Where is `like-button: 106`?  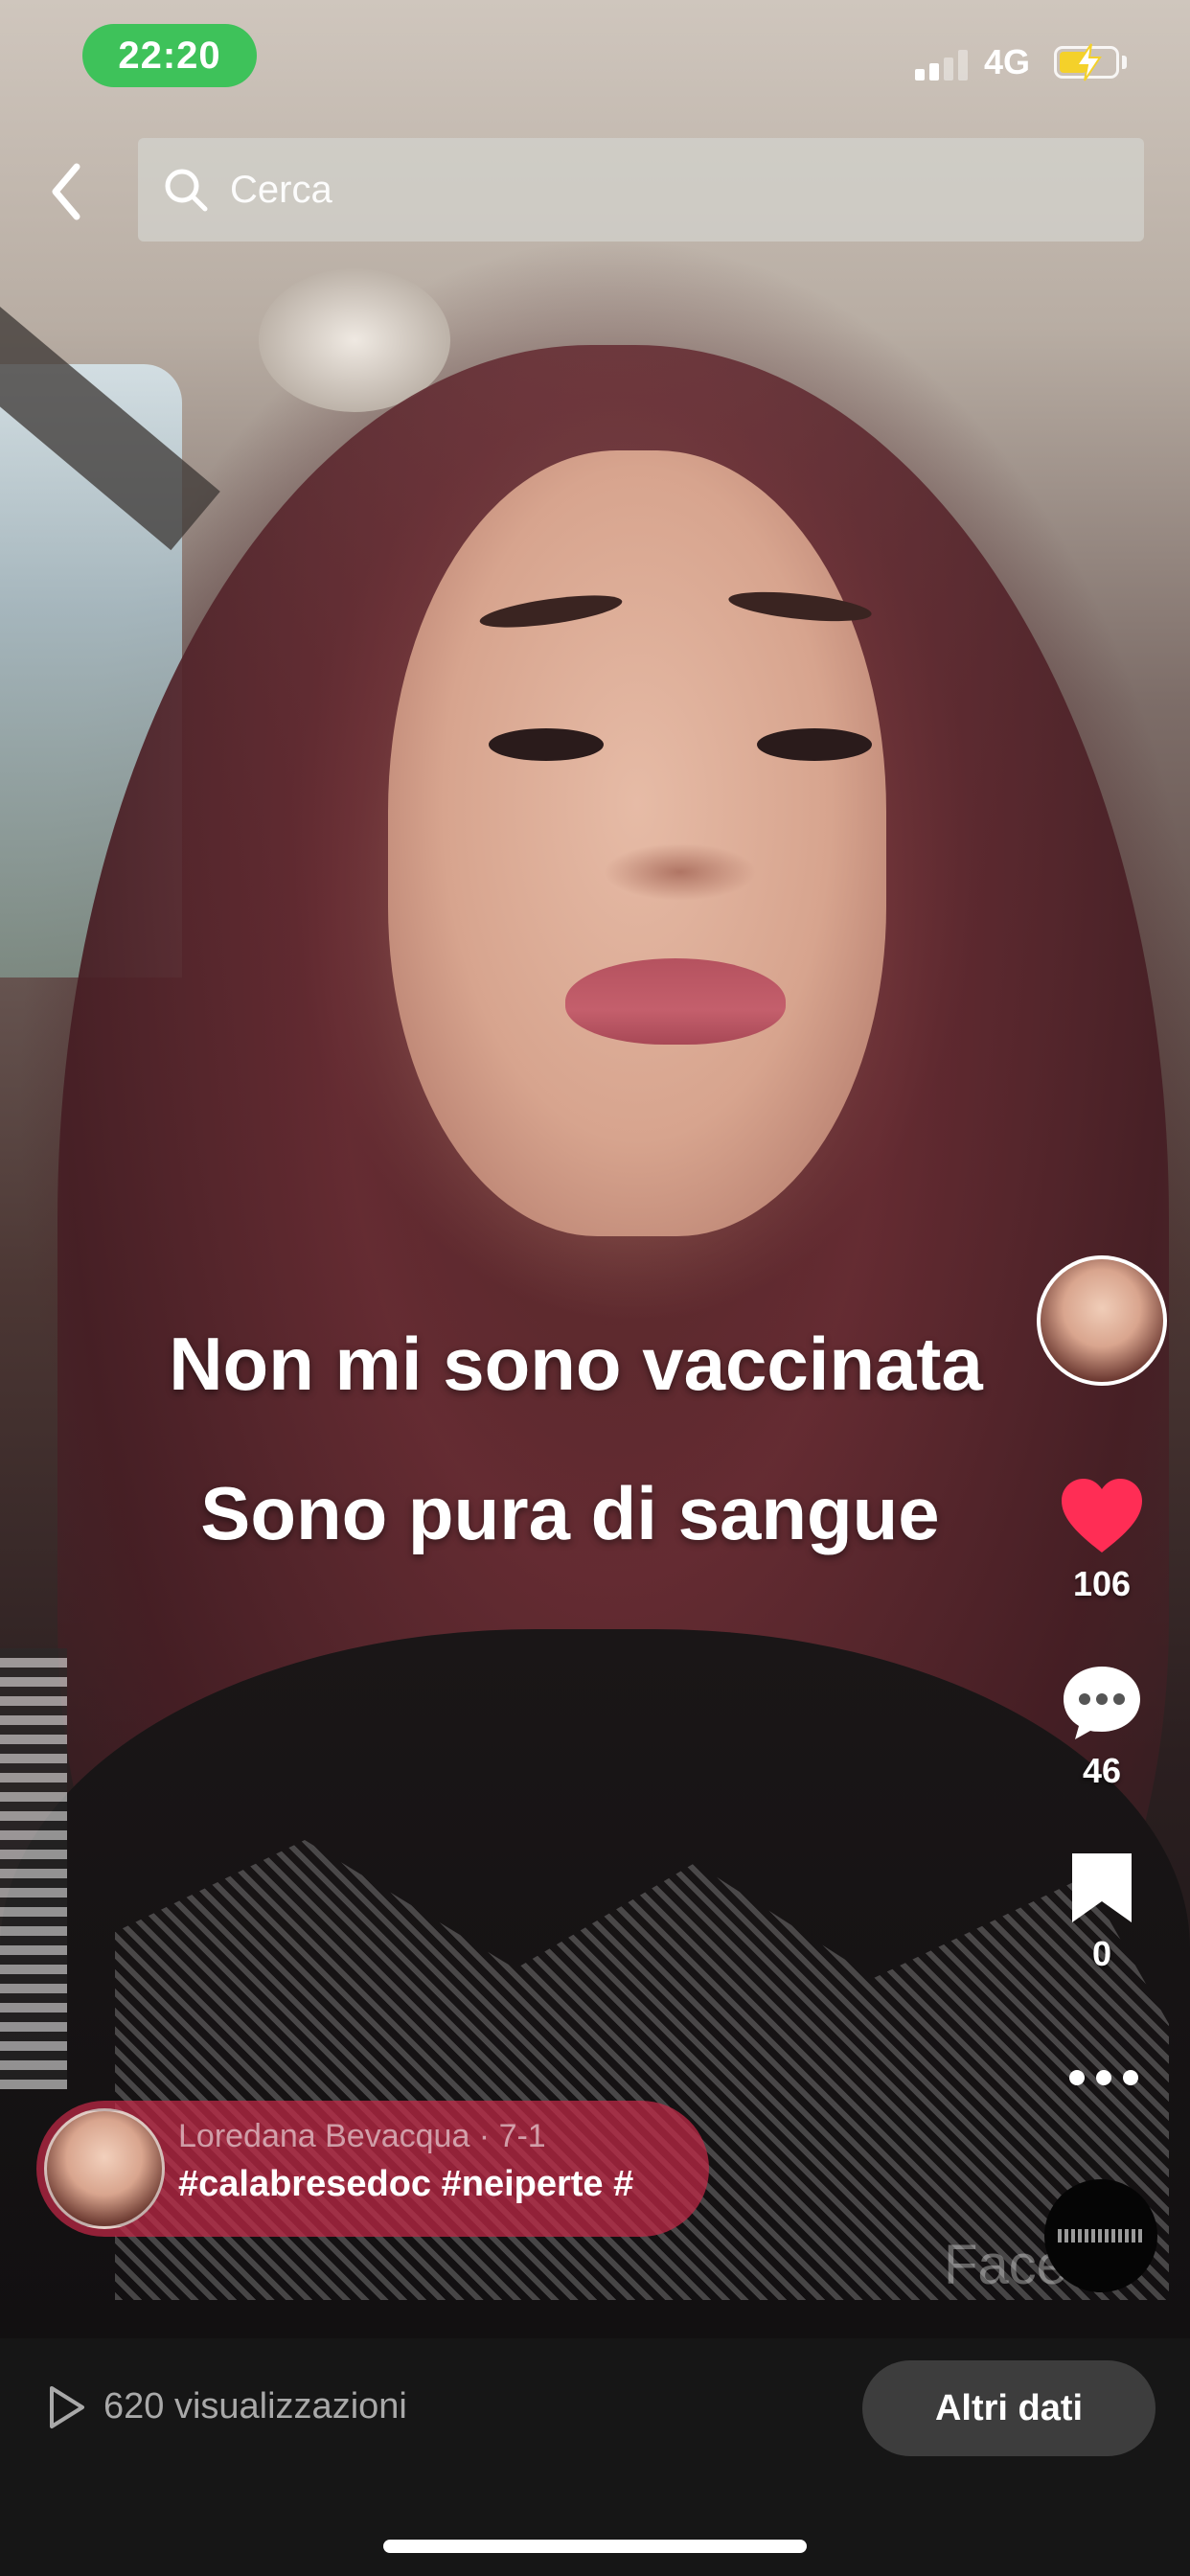
like-button: 106 is located at coordinates (1102, 1540).